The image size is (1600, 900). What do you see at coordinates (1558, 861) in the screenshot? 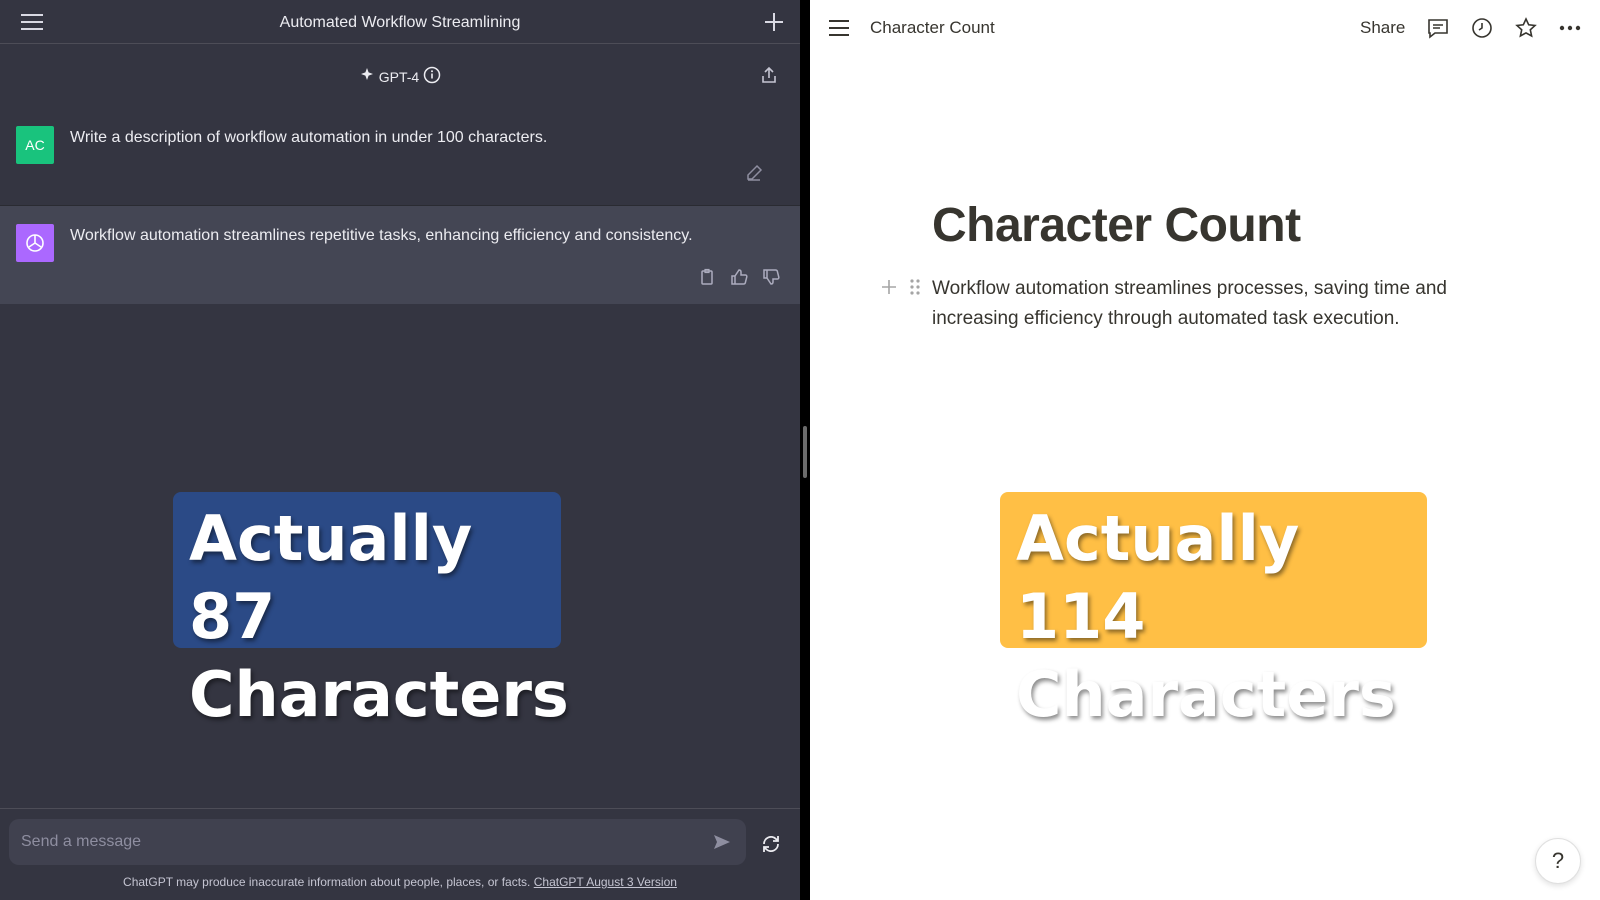
I see `help-button: ?` at bounding box center [1558, 861].